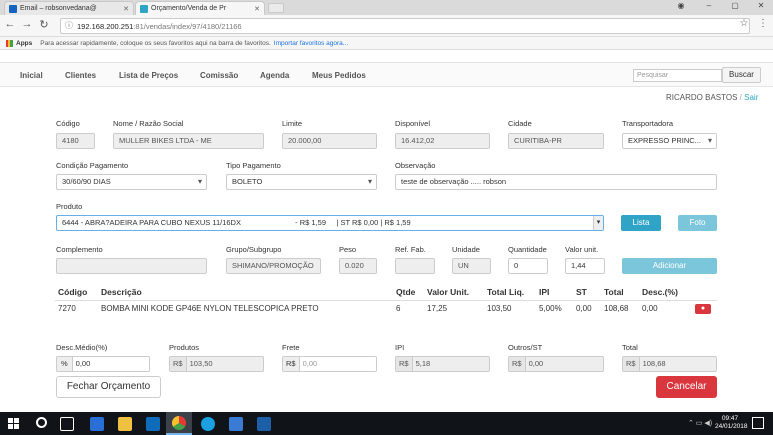 This screenshot has height=435, width=773. What do you see at coordinates (584, 308) in the screenshot?
I see `cell-st: 0,00` at bounding box center [584, 308].